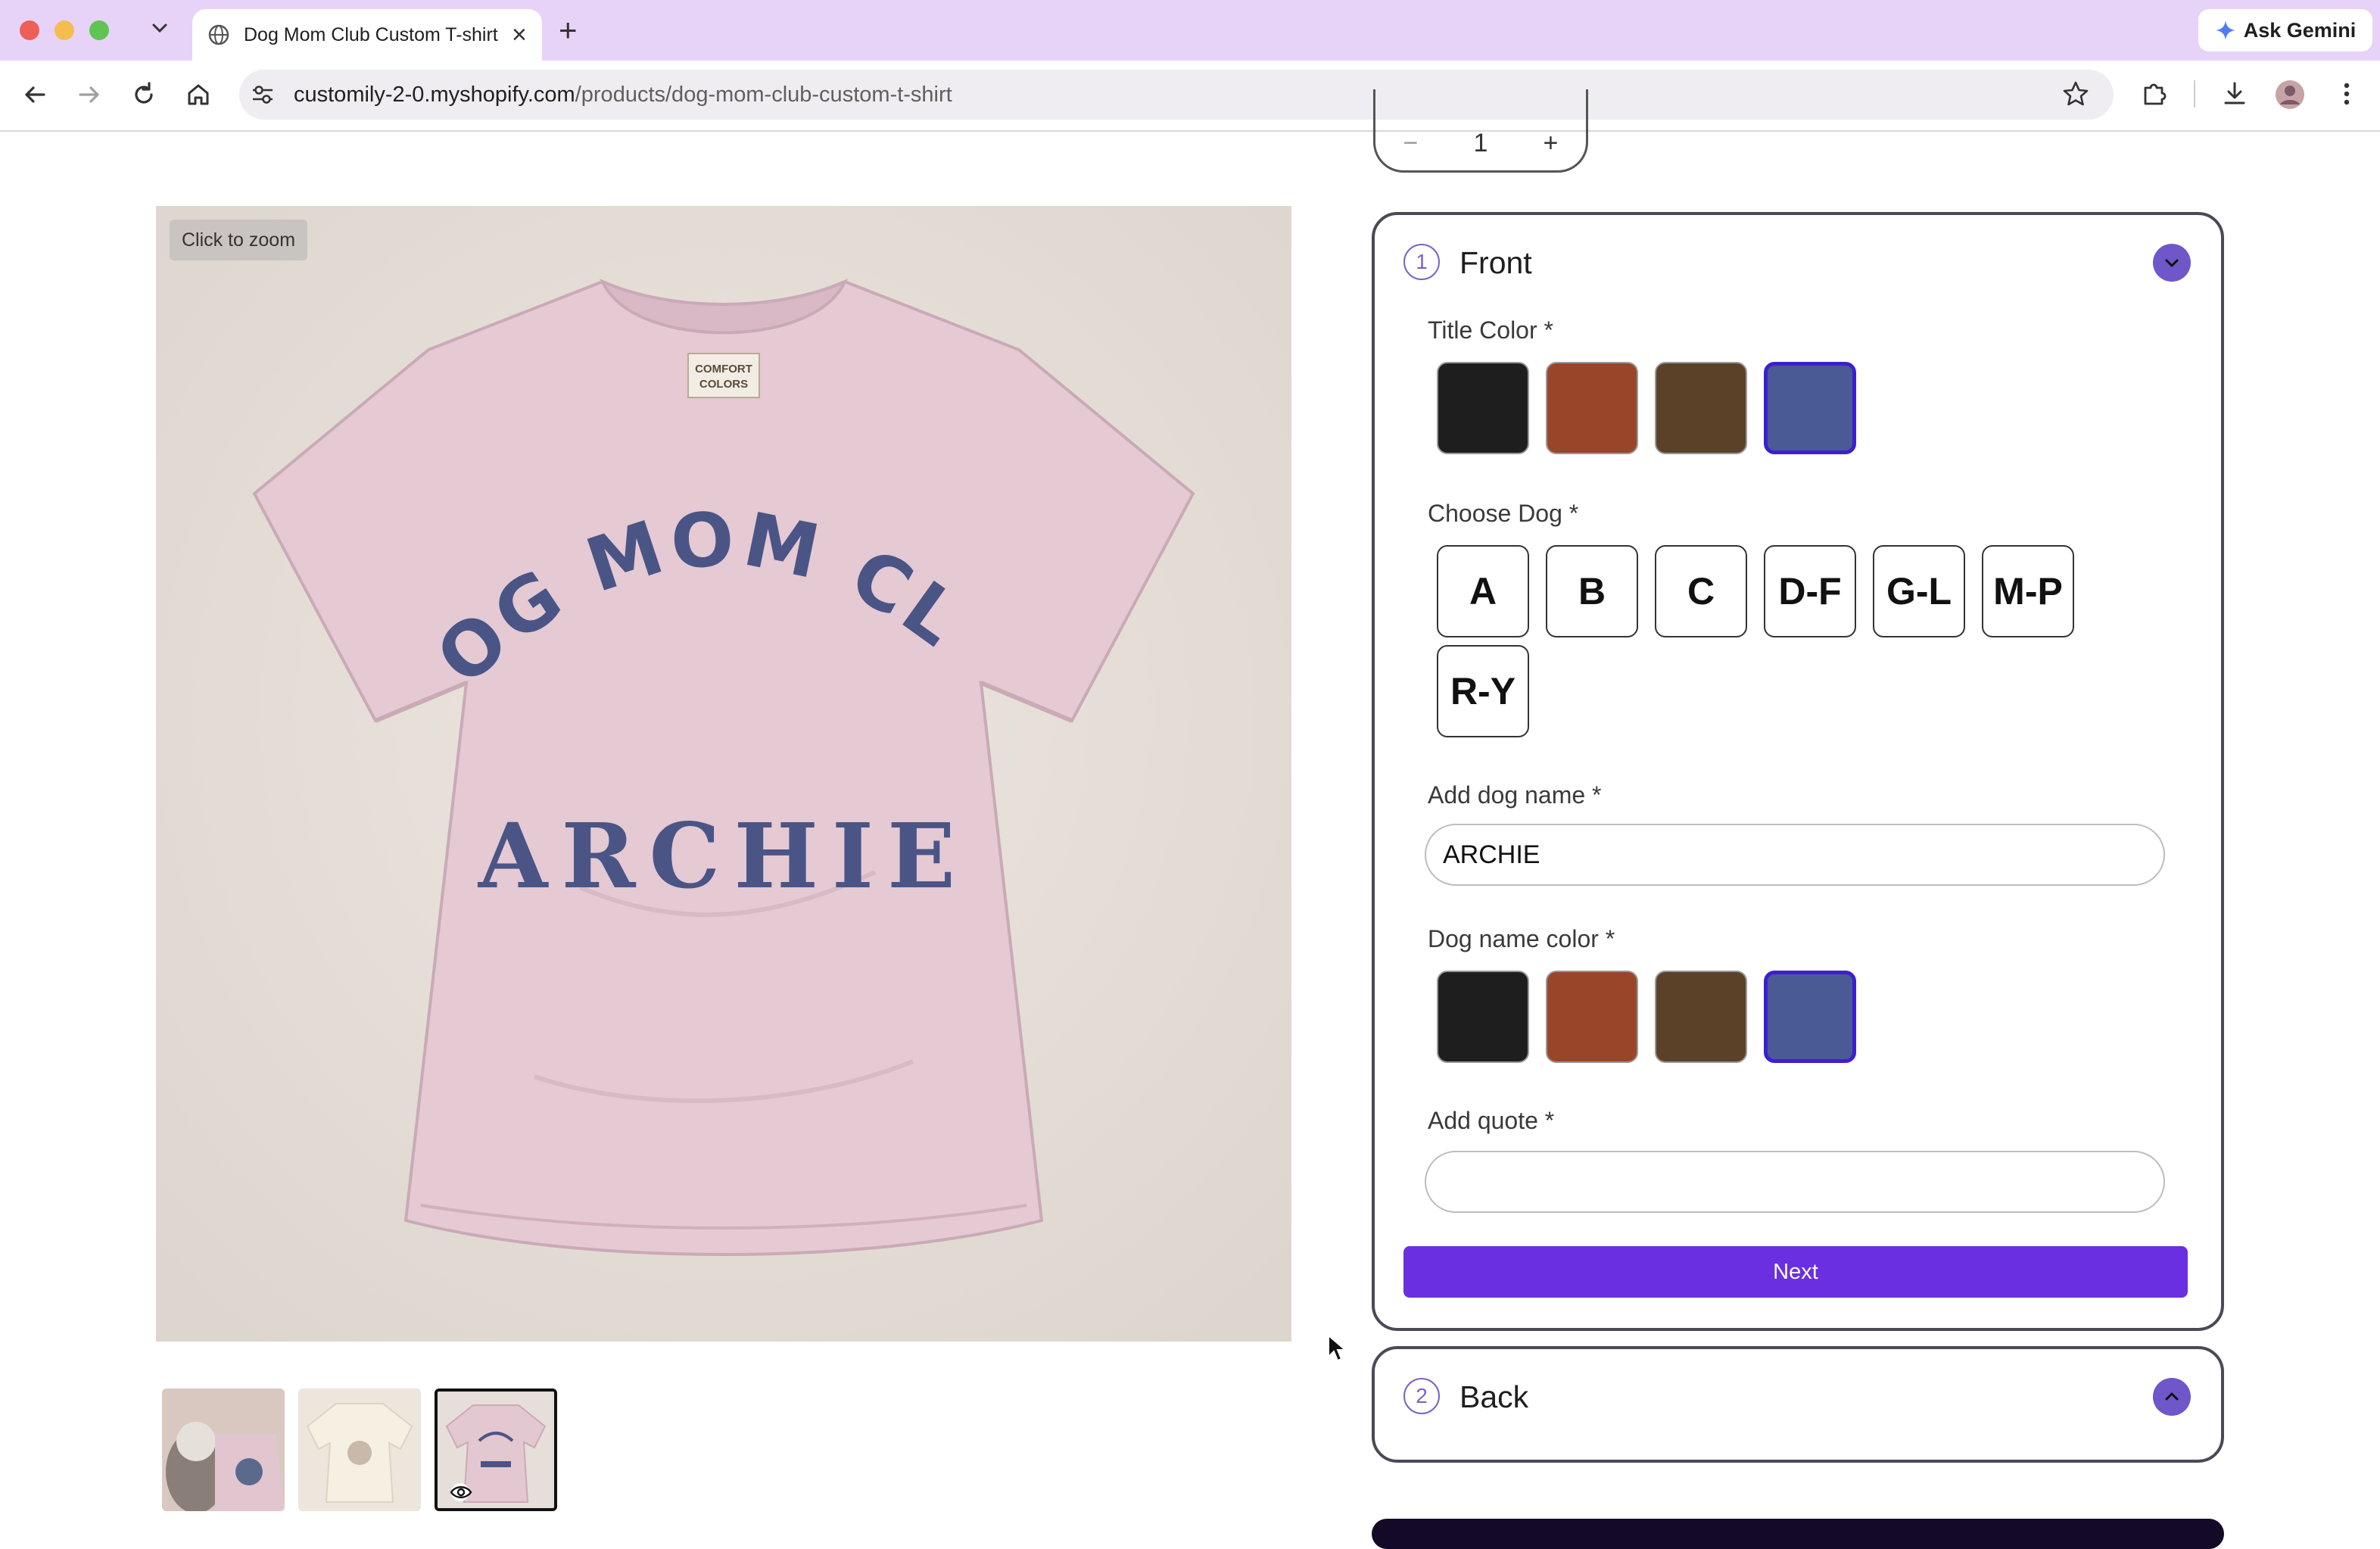  I want to click on back-expand-button, so click(2172, 1397).